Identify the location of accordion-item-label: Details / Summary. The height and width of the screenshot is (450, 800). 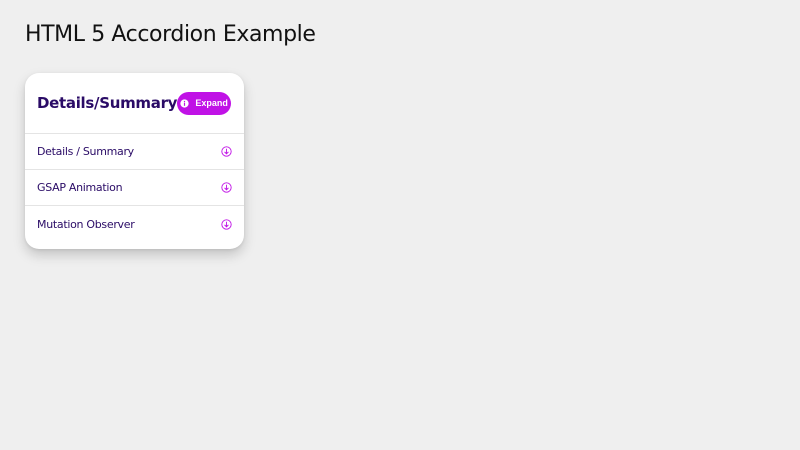
(85, 151).